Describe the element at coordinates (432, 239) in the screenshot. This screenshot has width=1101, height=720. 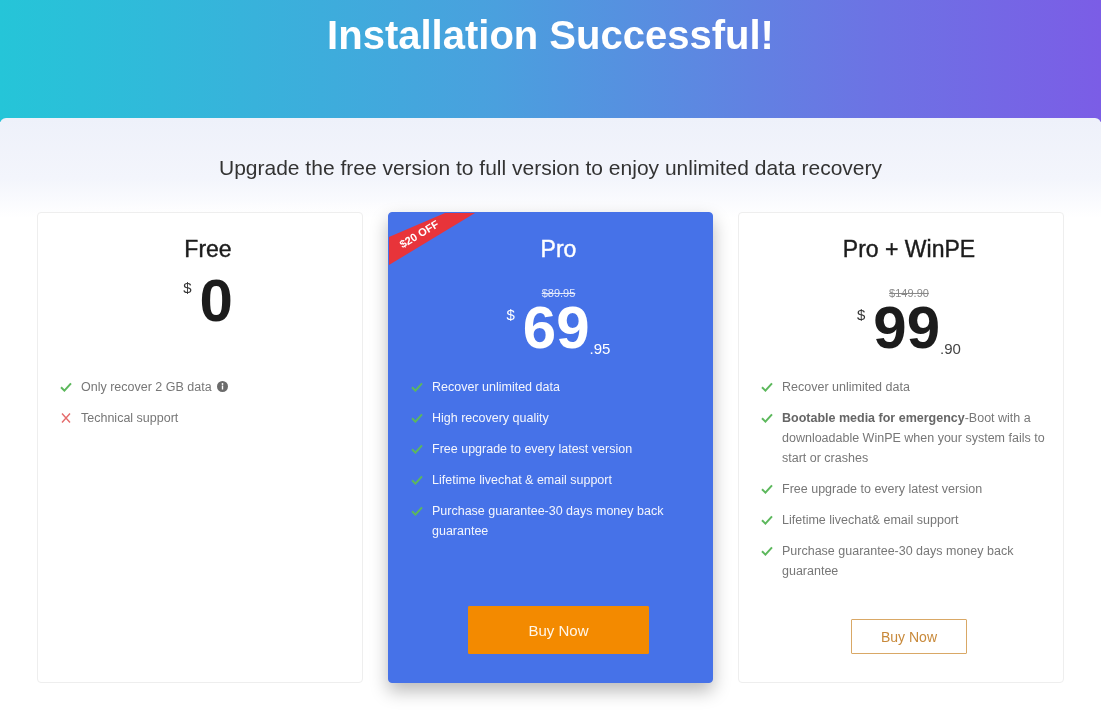
I see `discount-ribbon: $20 OFF` at that location.